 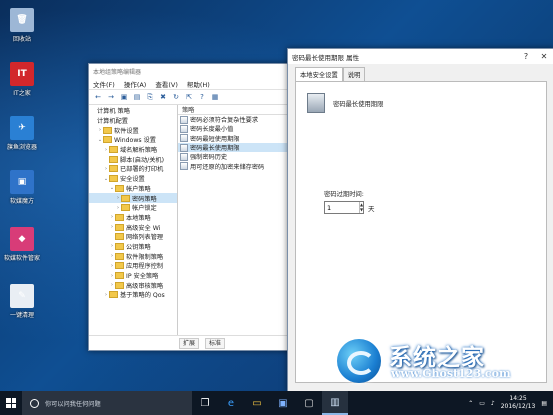 What do you see at coordinates (133, 111) in the screenshot?
I see `tree-node: 计算机 策略` at bounding box center [133, 111].